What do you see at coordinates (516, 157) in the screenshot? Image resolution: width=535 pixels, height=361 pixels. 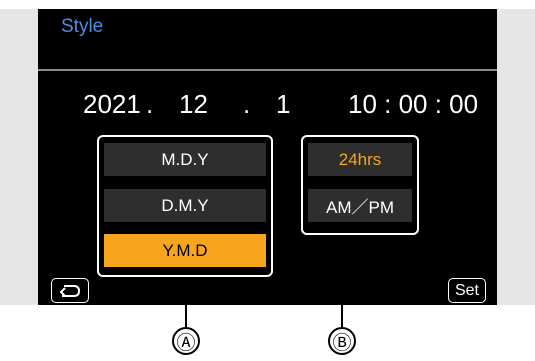 I see `right-side-panel` at bounding box center [516, 157].